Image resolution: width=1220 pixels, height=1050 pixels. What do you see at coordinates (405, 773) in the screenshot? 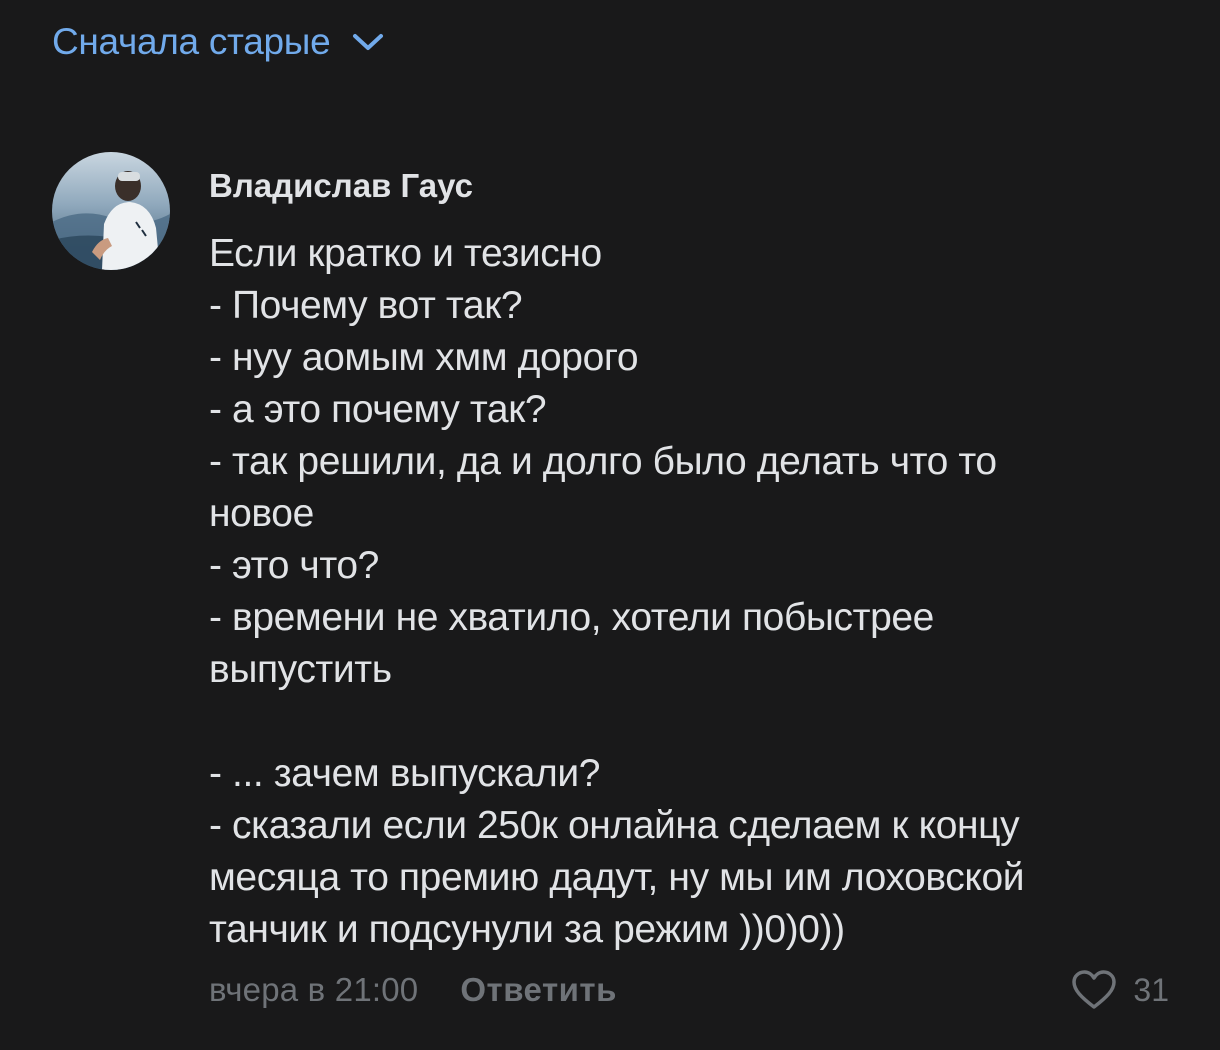
I see `comment-text-line: - ... зачем выпускали?` at bounding box center [405, 773].